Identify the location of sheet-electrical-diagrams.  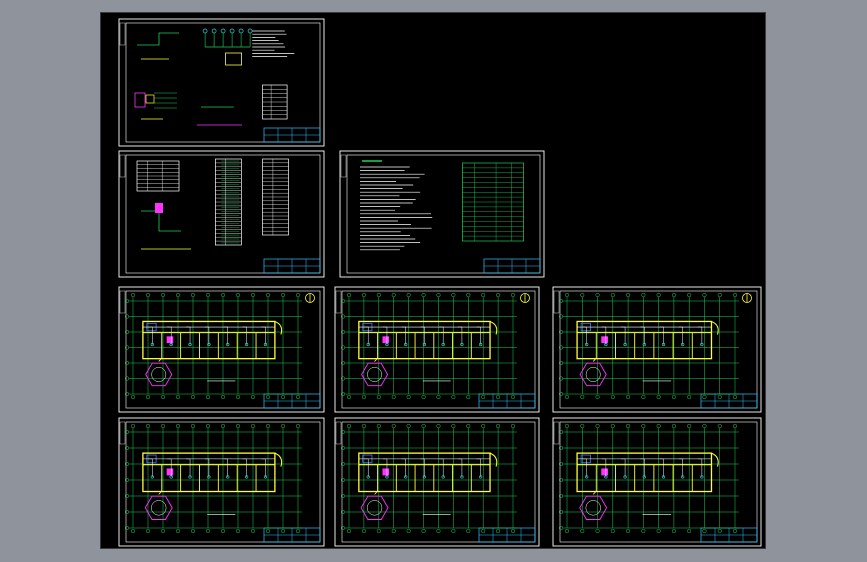
(221, 82).